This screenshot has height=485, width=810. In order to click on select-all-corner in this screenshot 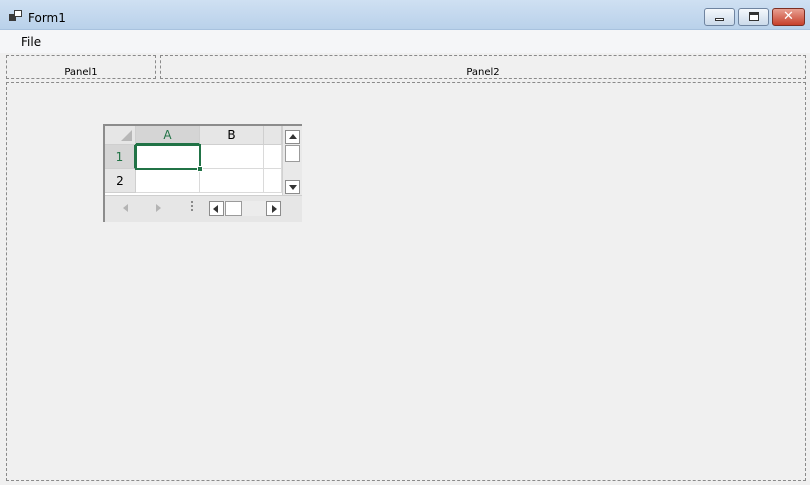, I will do `click(120, 135)`.